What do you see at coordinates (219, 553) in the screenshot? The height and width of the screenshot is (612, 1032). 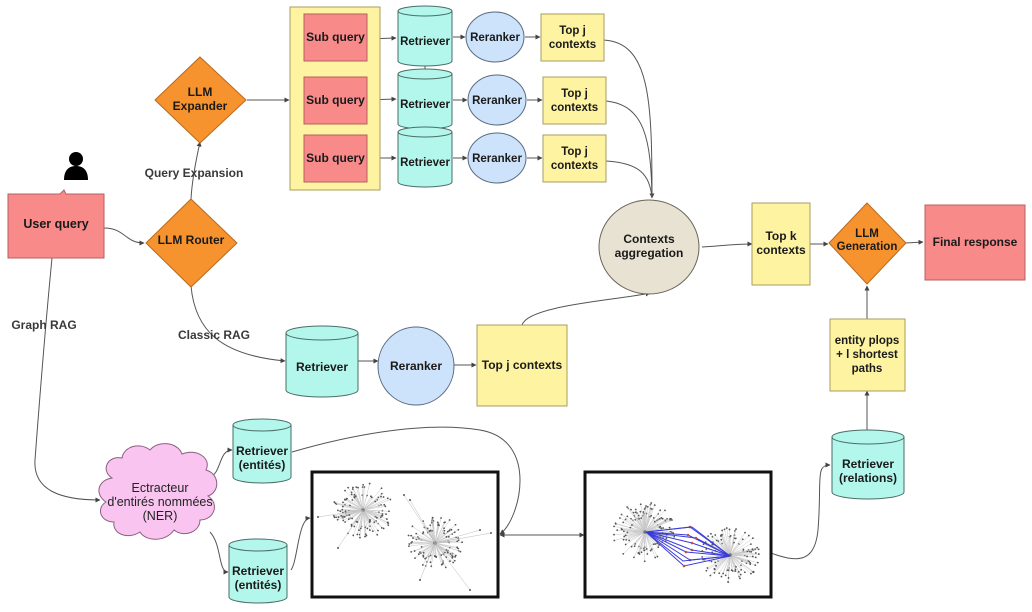 I see `edge-ner-retriever-entities-bottom` at bounding box center [219, 553].